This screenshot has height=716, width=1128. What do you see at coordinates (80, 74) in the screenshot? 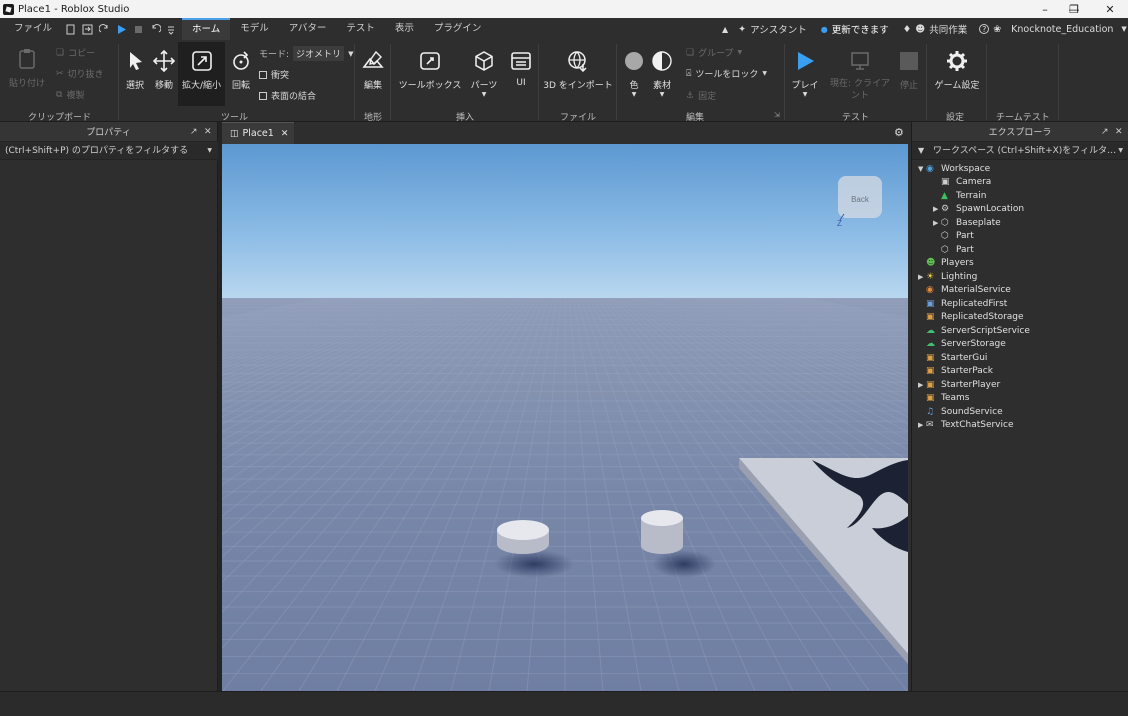
I see `cut-button: ✂ 切り抜き` at bounding box center [80, 74].